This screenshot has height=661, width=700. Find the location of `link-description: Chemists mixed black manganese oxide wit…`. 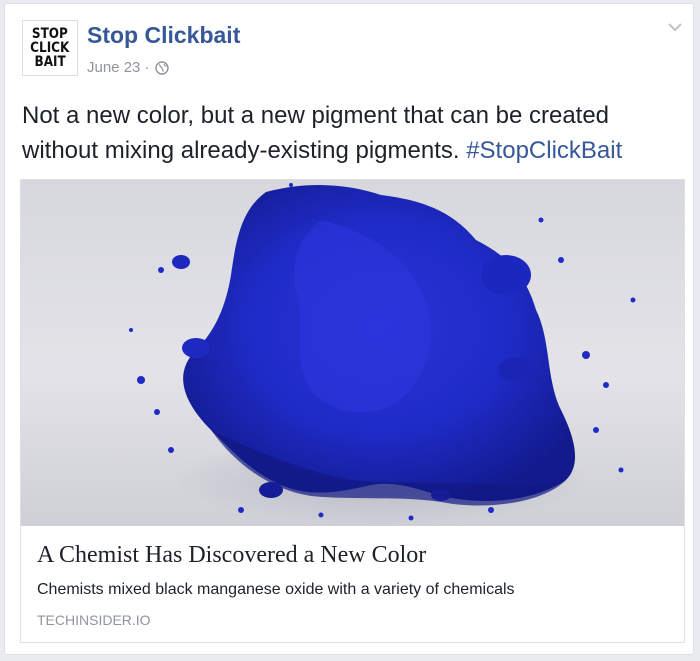

link-description: Chemists mixed black manganese oxide wit… is located at coordinates (276, 589).